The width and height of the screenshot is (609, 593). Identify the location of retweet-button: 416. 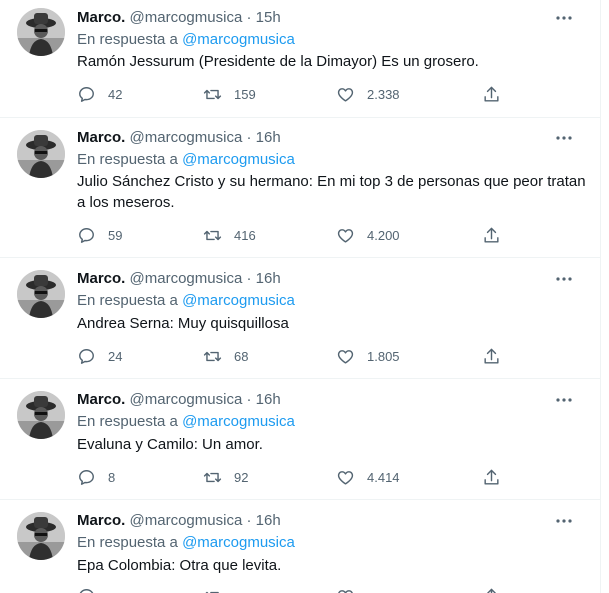
(229, 235).